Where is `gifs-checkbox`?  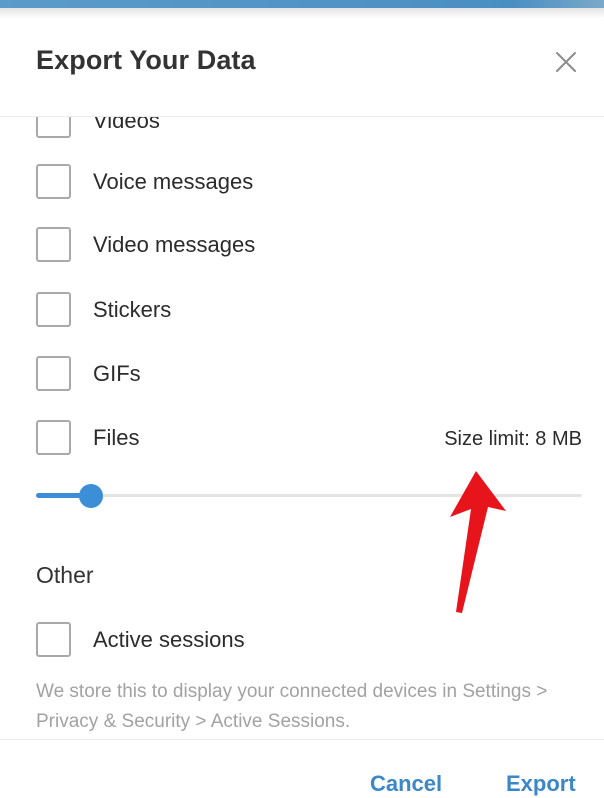 gifs-checkbox is located at coordinates (53, 373).